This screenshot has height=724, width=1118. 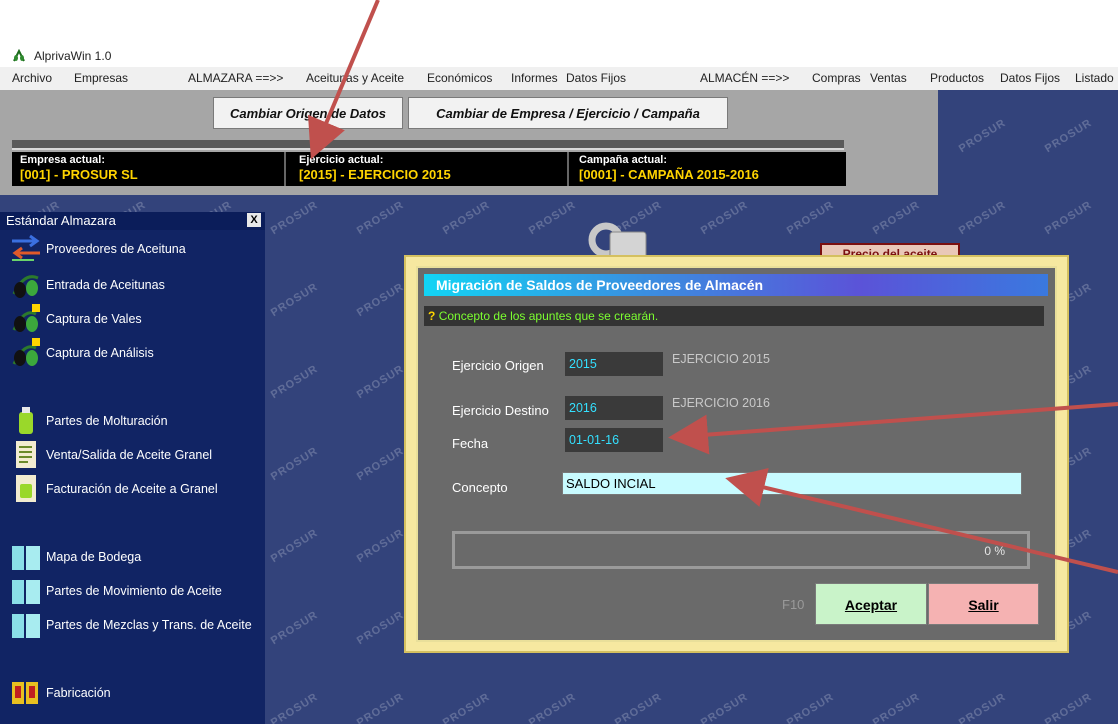 What do you see at coordinates (548, 316) in the screenshot?
I see `hint-text: Concepto de los apuntes que se crearán.` at bounding box center [548, 316].